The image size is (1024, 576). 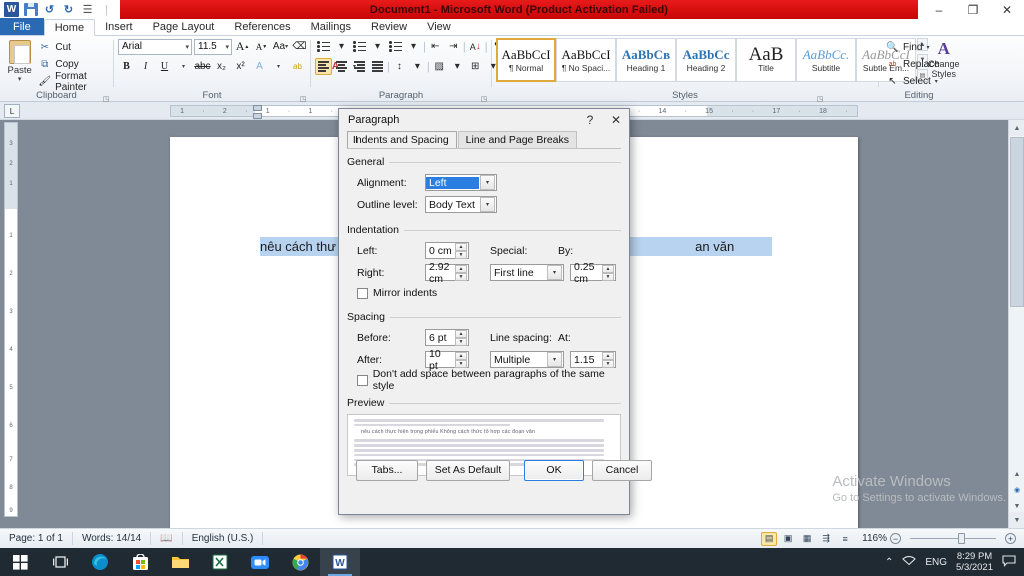 What do you see at coordinates (145, 66) in the screenshot?
I see `italic-button: I` at bounding box center [145, 66].